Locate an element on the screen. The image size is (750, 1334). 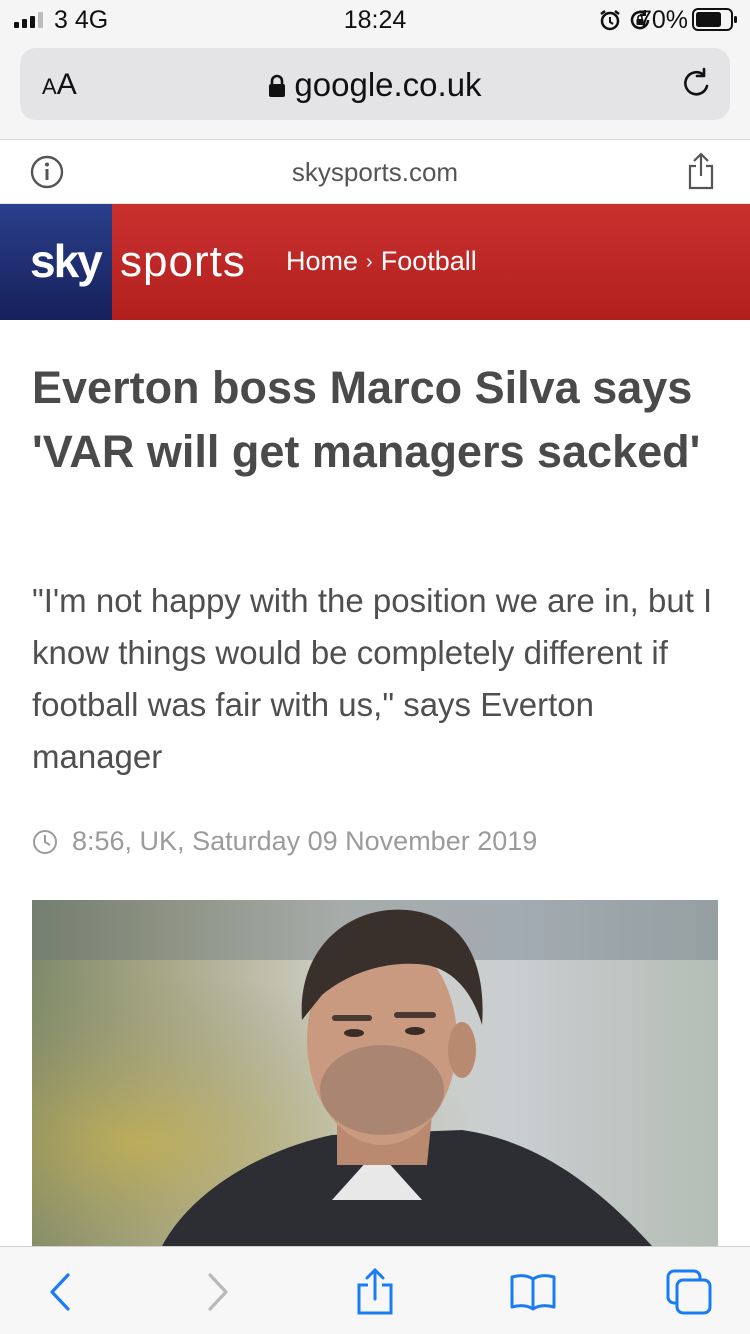
alarm-icon is located at coordinates (610, 20).